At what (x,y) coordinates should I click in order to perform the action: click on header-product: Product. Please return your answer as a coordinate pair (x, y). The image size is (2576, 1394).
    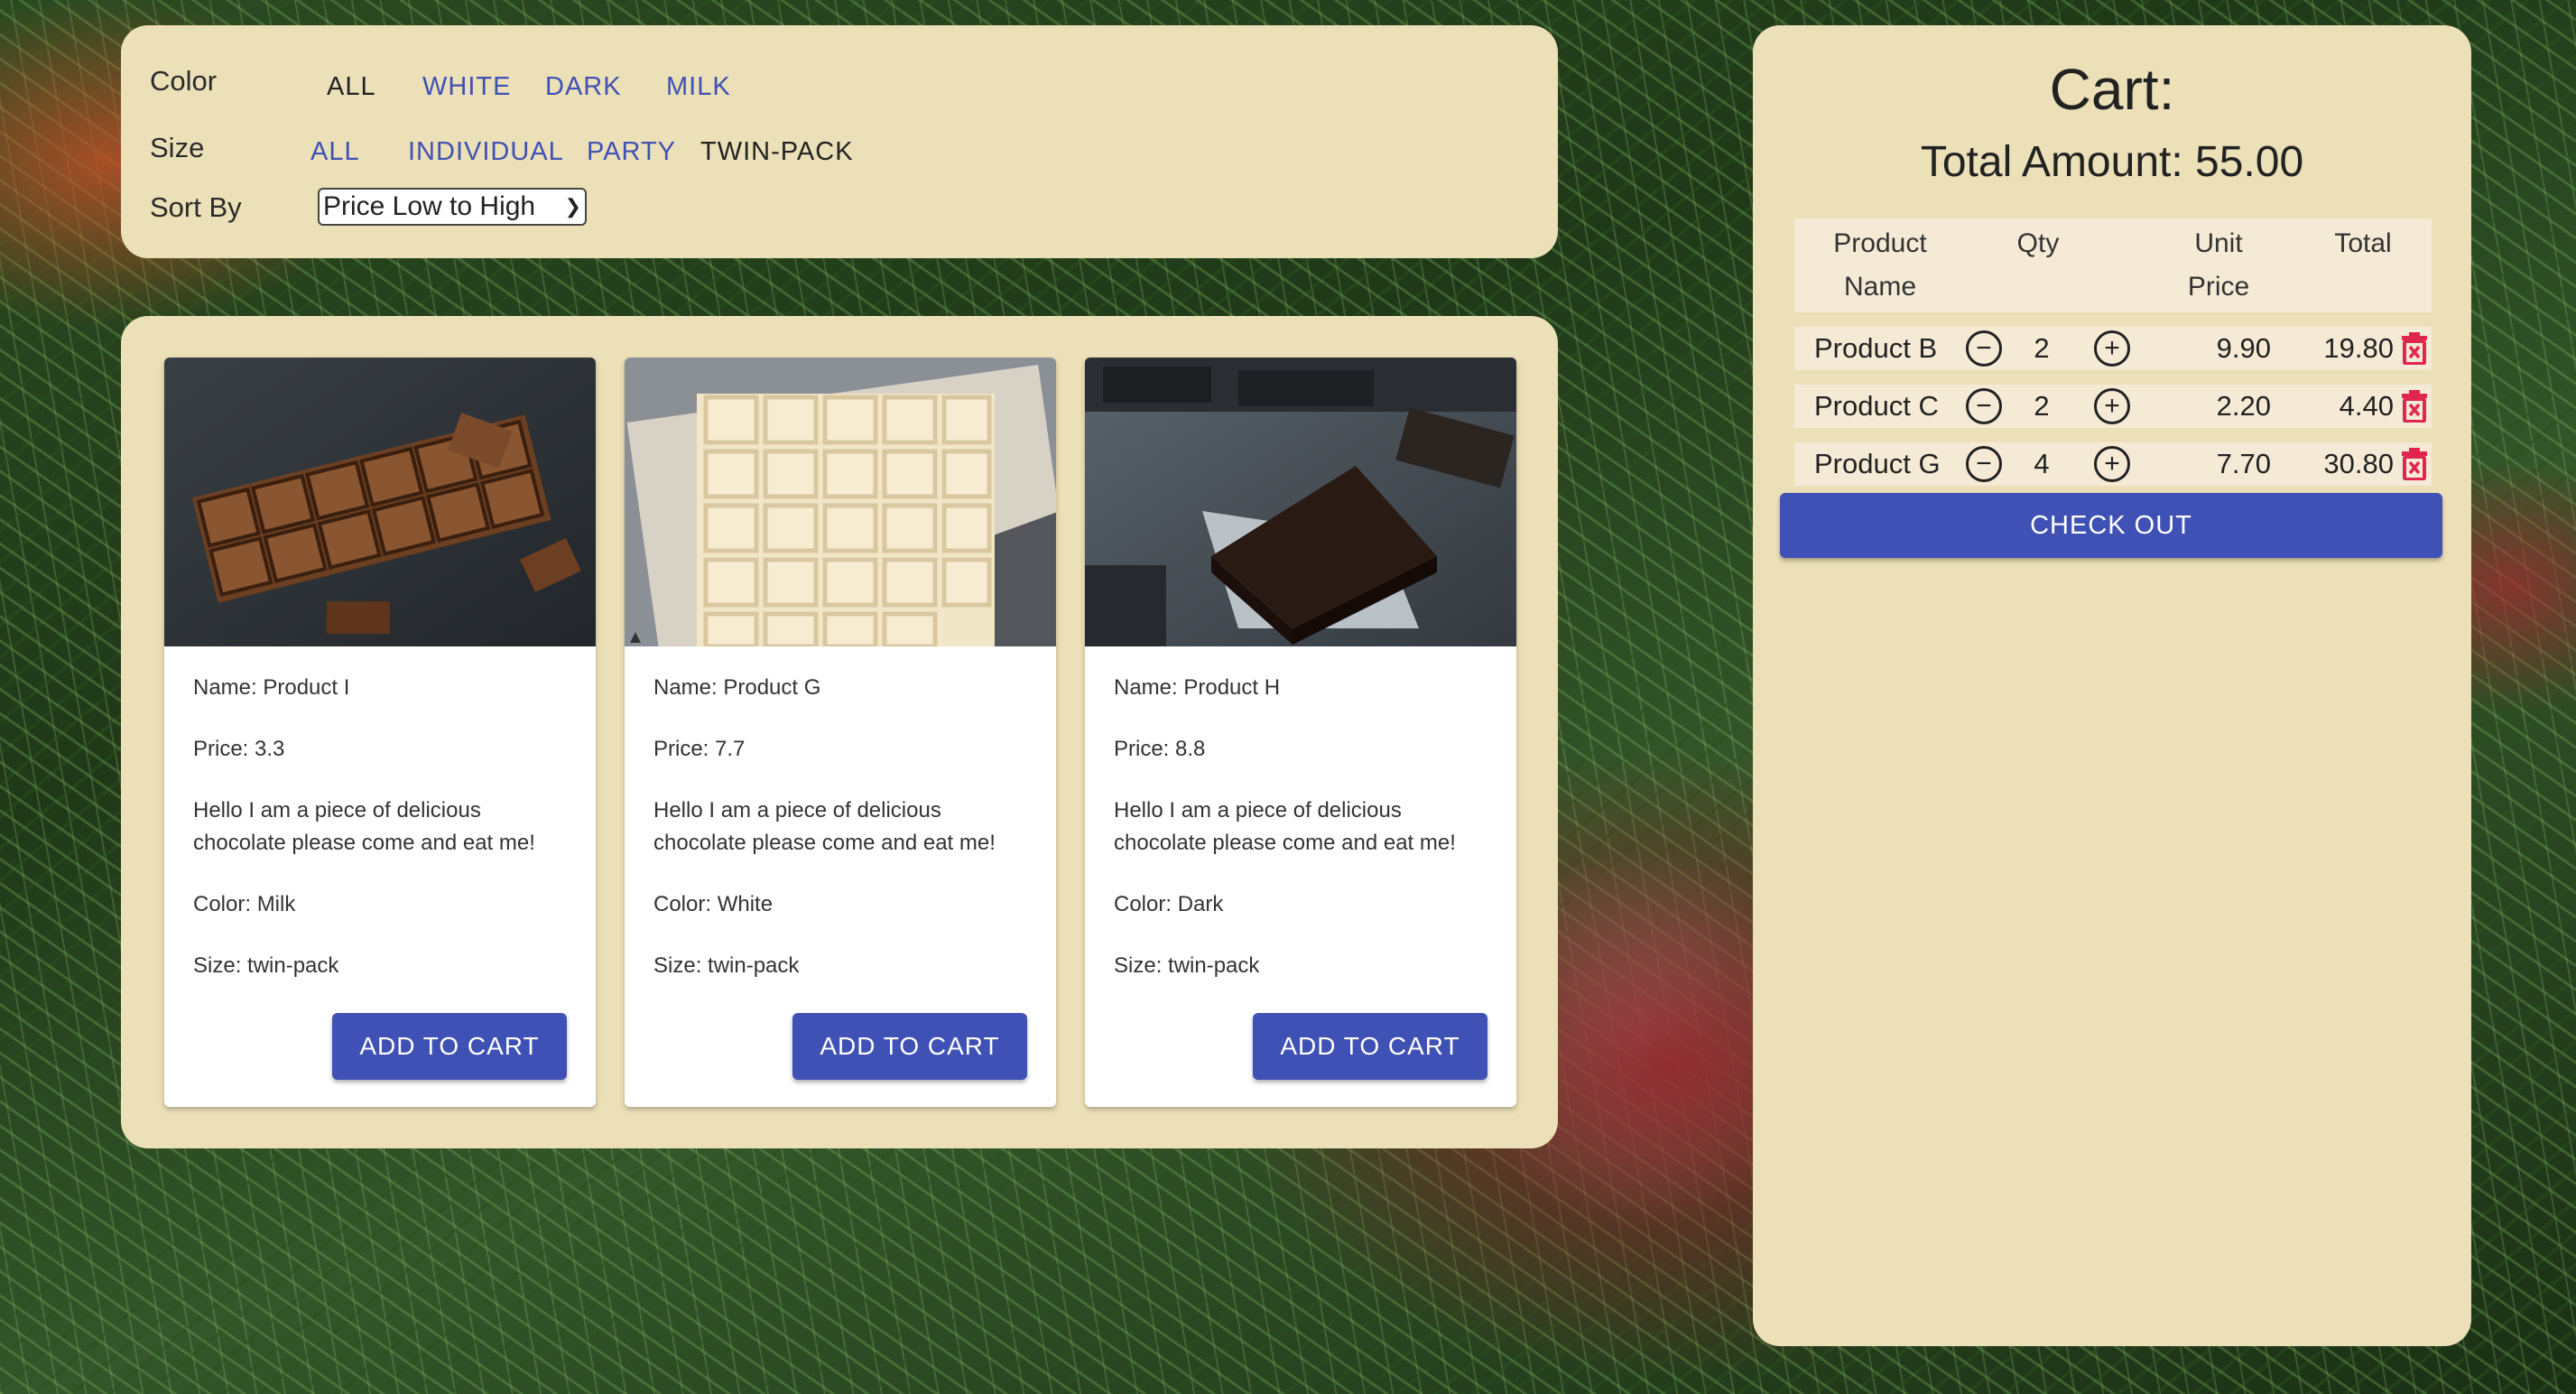
    Looking at the image, I should click on (1880, 243).